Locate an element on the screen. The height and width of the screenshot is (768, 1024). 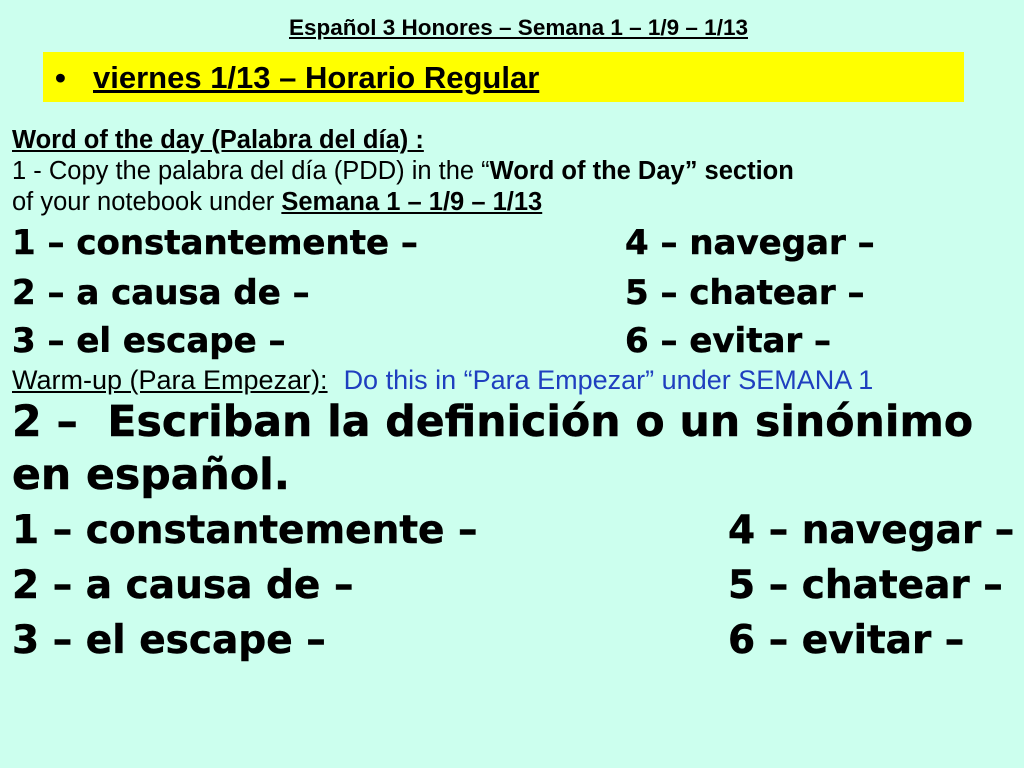
vocab-item: 5 – chatear – is located at coordinates (745, 293).